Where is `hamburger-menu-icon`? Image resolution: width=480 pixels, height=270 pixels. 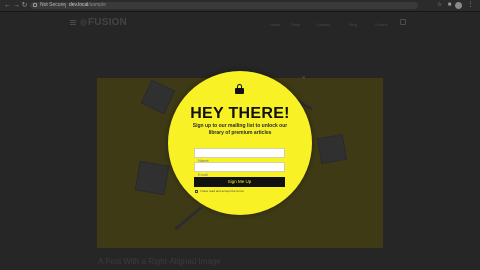
hamburger-menu-icon is located at coordinates (73, 22).